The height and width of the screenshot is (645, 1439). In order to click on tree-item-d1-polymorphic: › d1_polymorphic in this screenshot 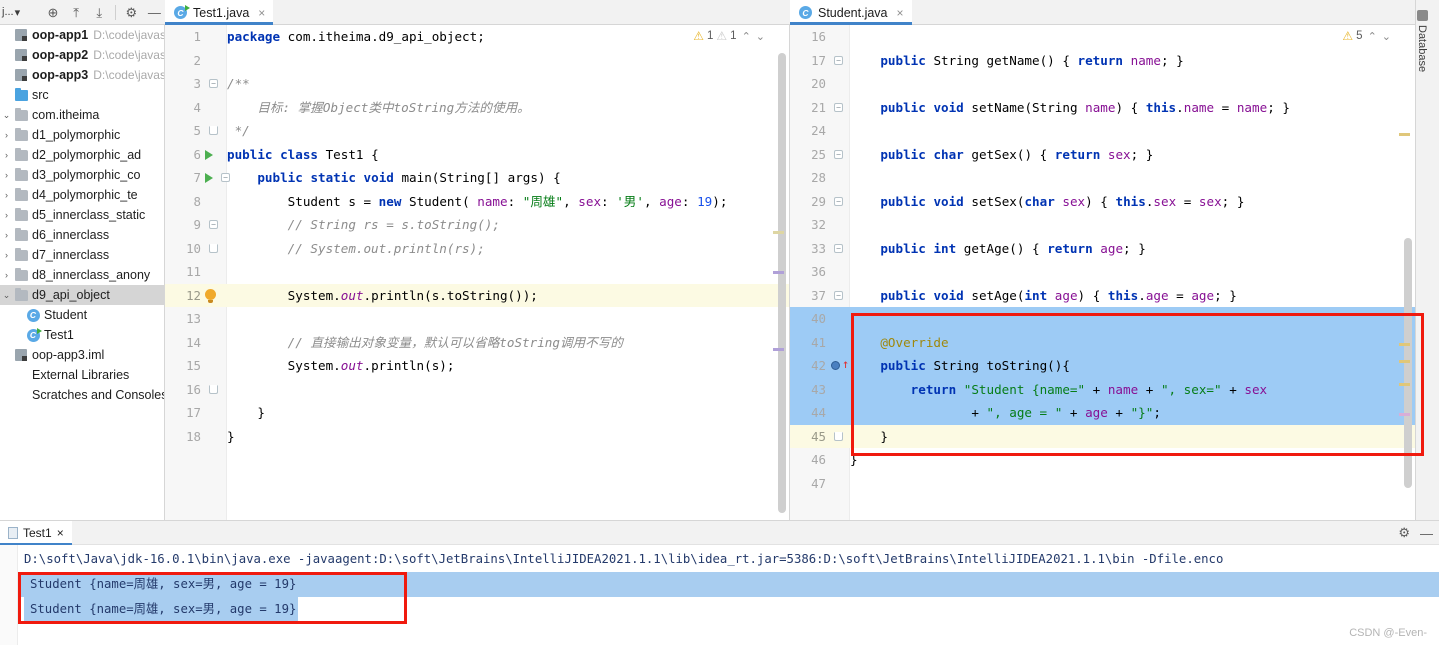, I will do `click(82, 135)`.